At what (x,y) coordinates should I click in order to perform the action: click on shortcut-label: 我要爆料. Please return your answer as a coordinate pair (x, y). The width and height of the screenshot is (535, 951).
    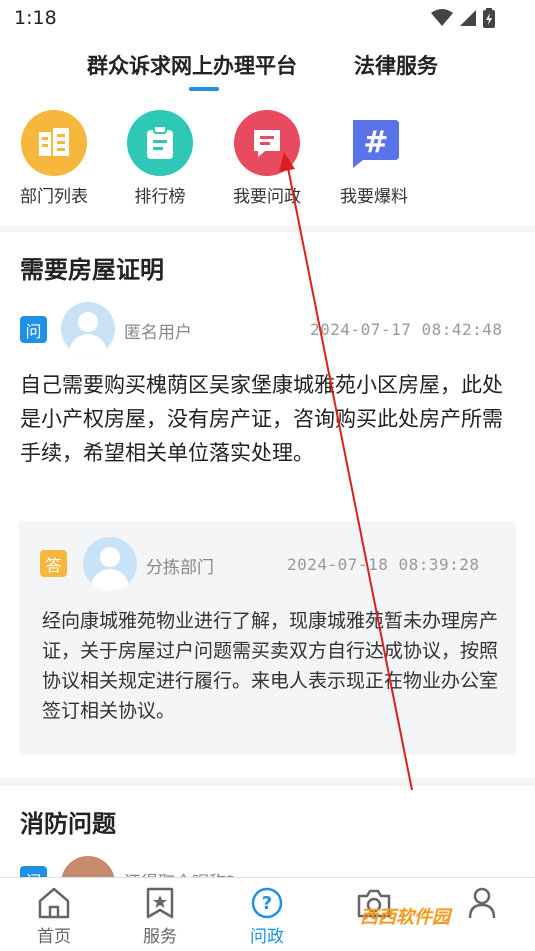
    Looking at the image, I should click on (374, 197).